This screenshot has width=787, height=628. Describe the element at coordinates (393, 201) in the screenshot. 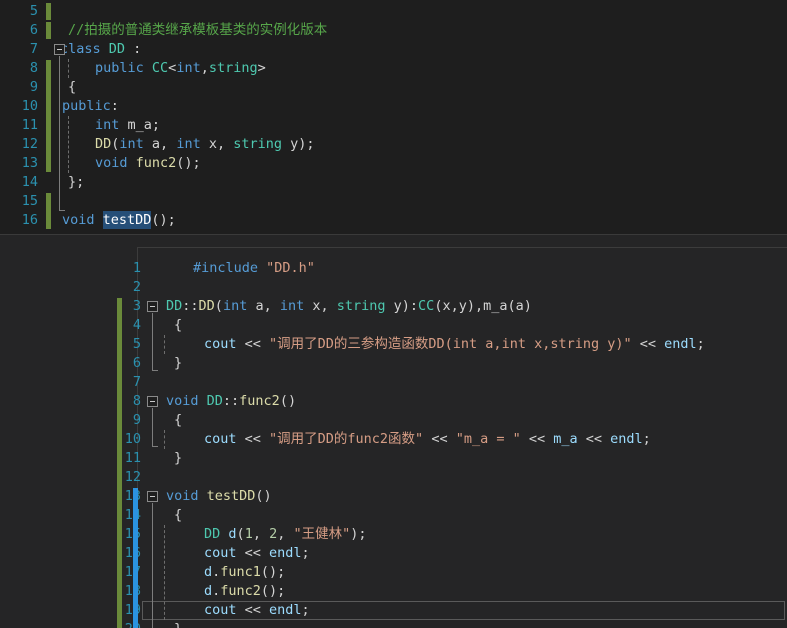

I see `code-line: 15` at that location.